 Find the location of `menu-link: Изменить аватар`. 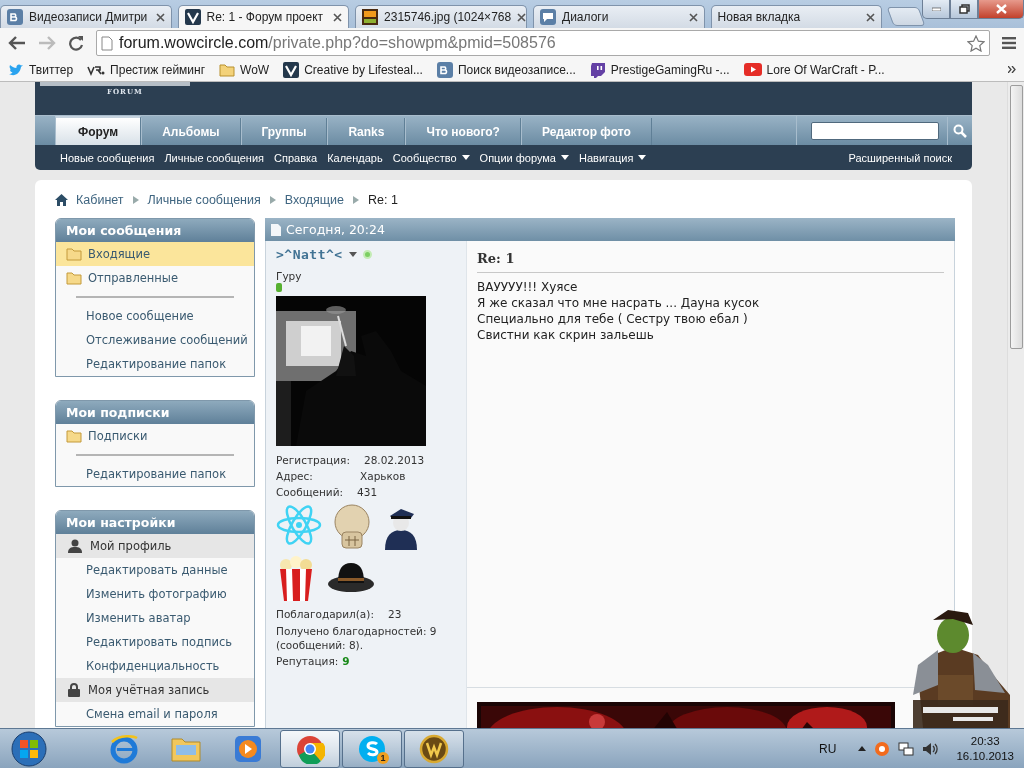

menu-link: Изменить аватар is located at coordinates (155, 618).